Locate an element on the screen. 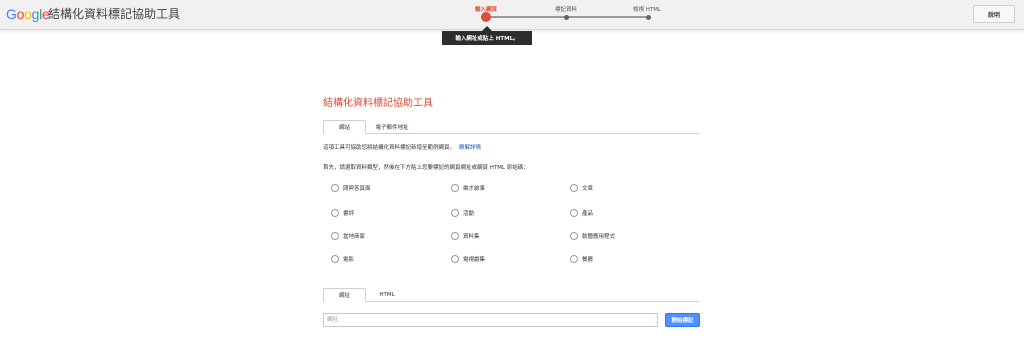  input-tabs: 網址 HTML is located at coordinates (511, 295).